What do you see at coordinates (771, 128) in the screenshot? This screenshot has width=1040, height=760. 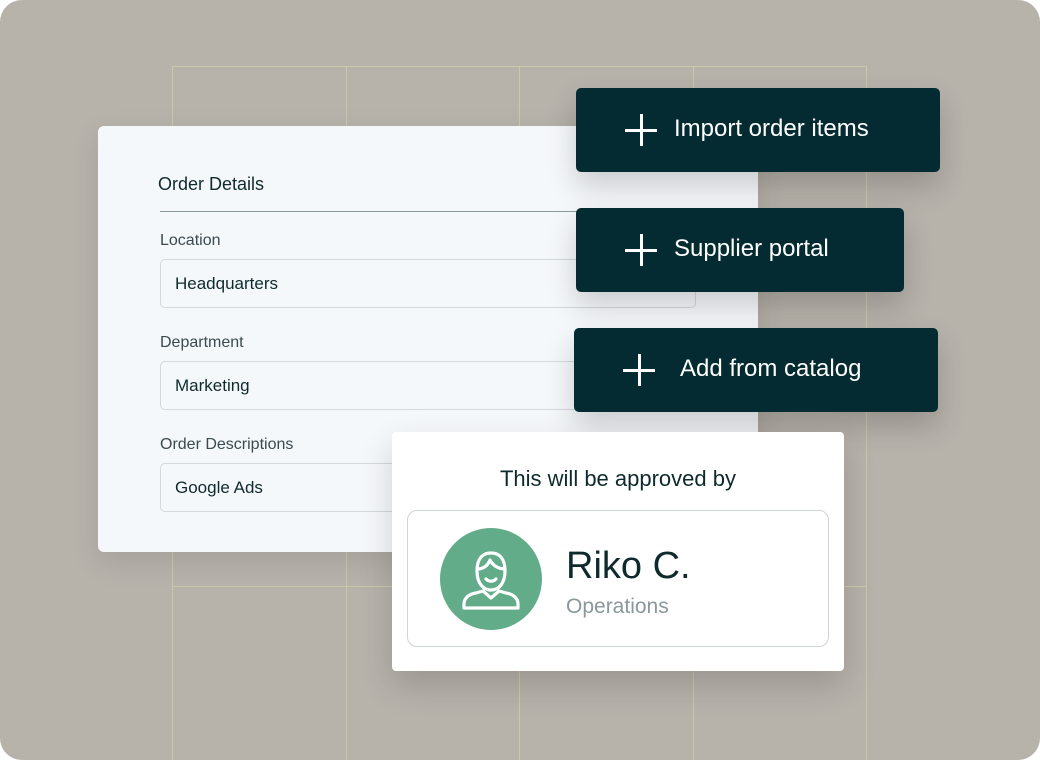 I see `import-order-items-label: Import order items` at bounding box center [771, 128].